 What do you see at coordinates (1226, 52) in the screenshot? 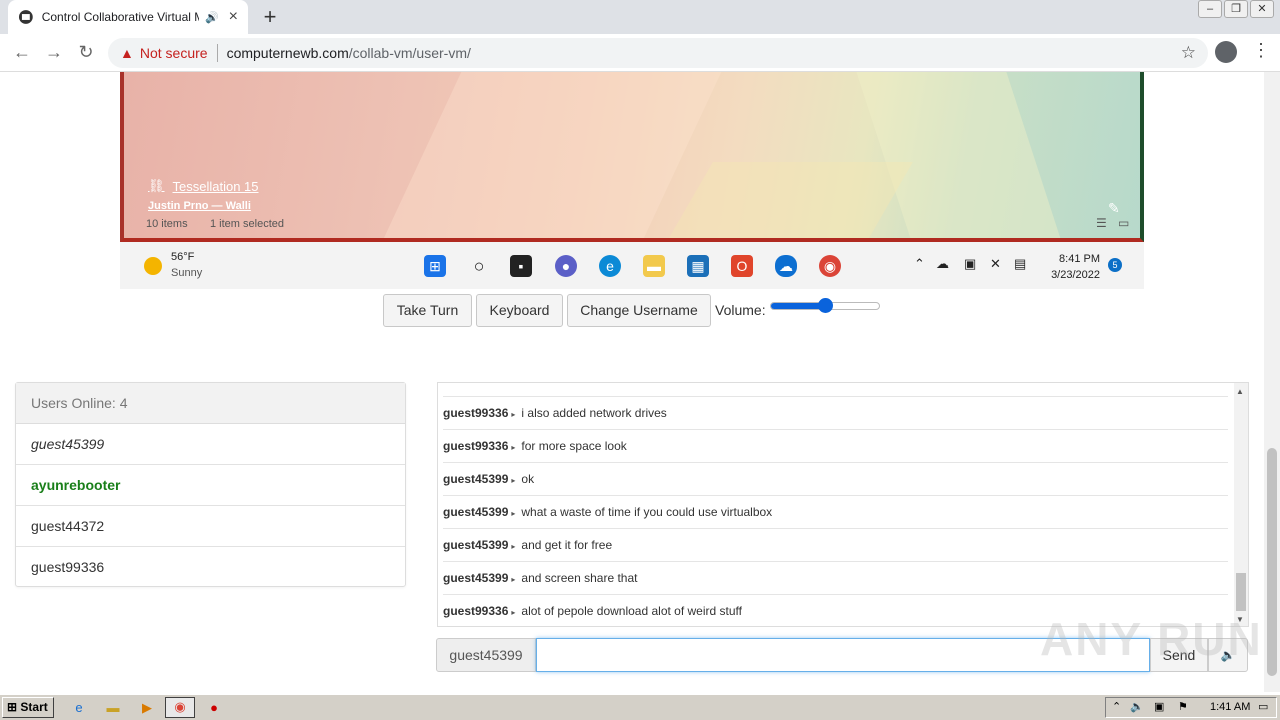
I see `profile-avatar-icon` at bounding box center [1226, 52].